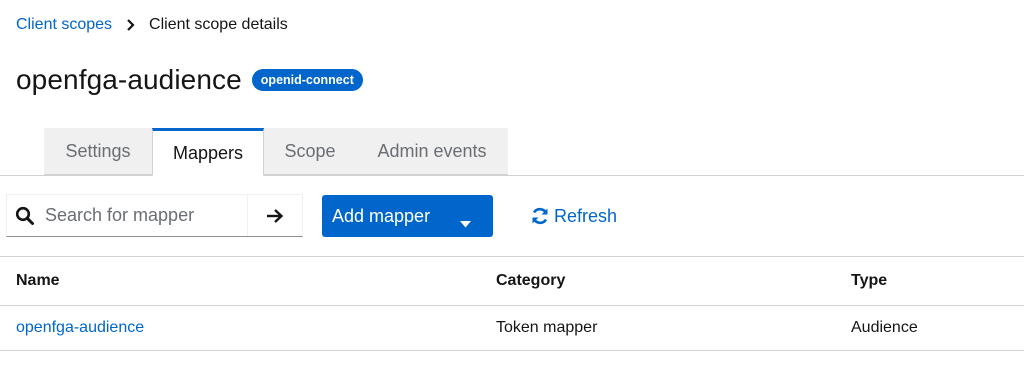 Image resolution: width=1024 pixels, height=375 pixels. What do you see at coordinates (547, 327) in the screenshot?
I see `mapper-category: Token mapper` at bounding box center [547, 327].